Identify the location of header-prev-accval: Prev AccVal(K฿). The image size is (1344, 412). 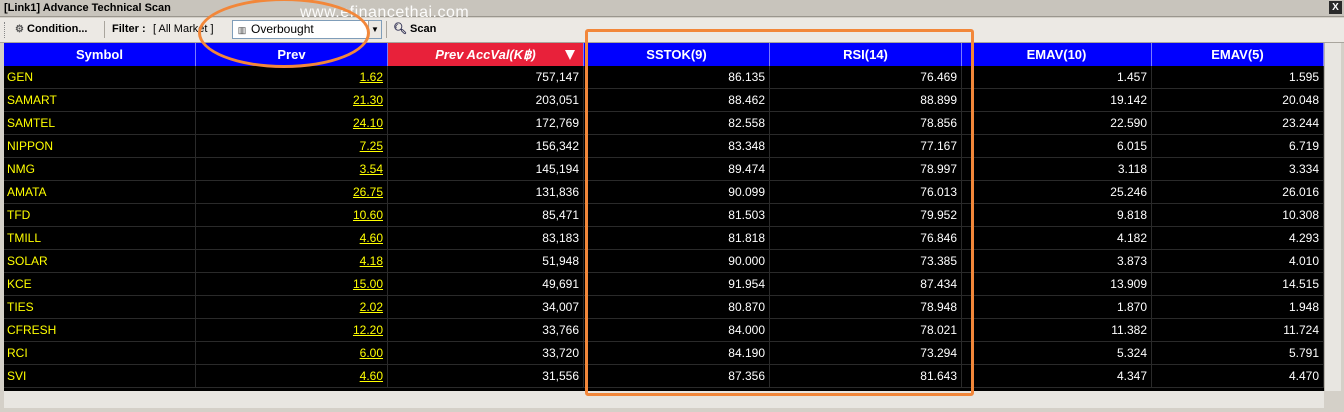
(486, 54).